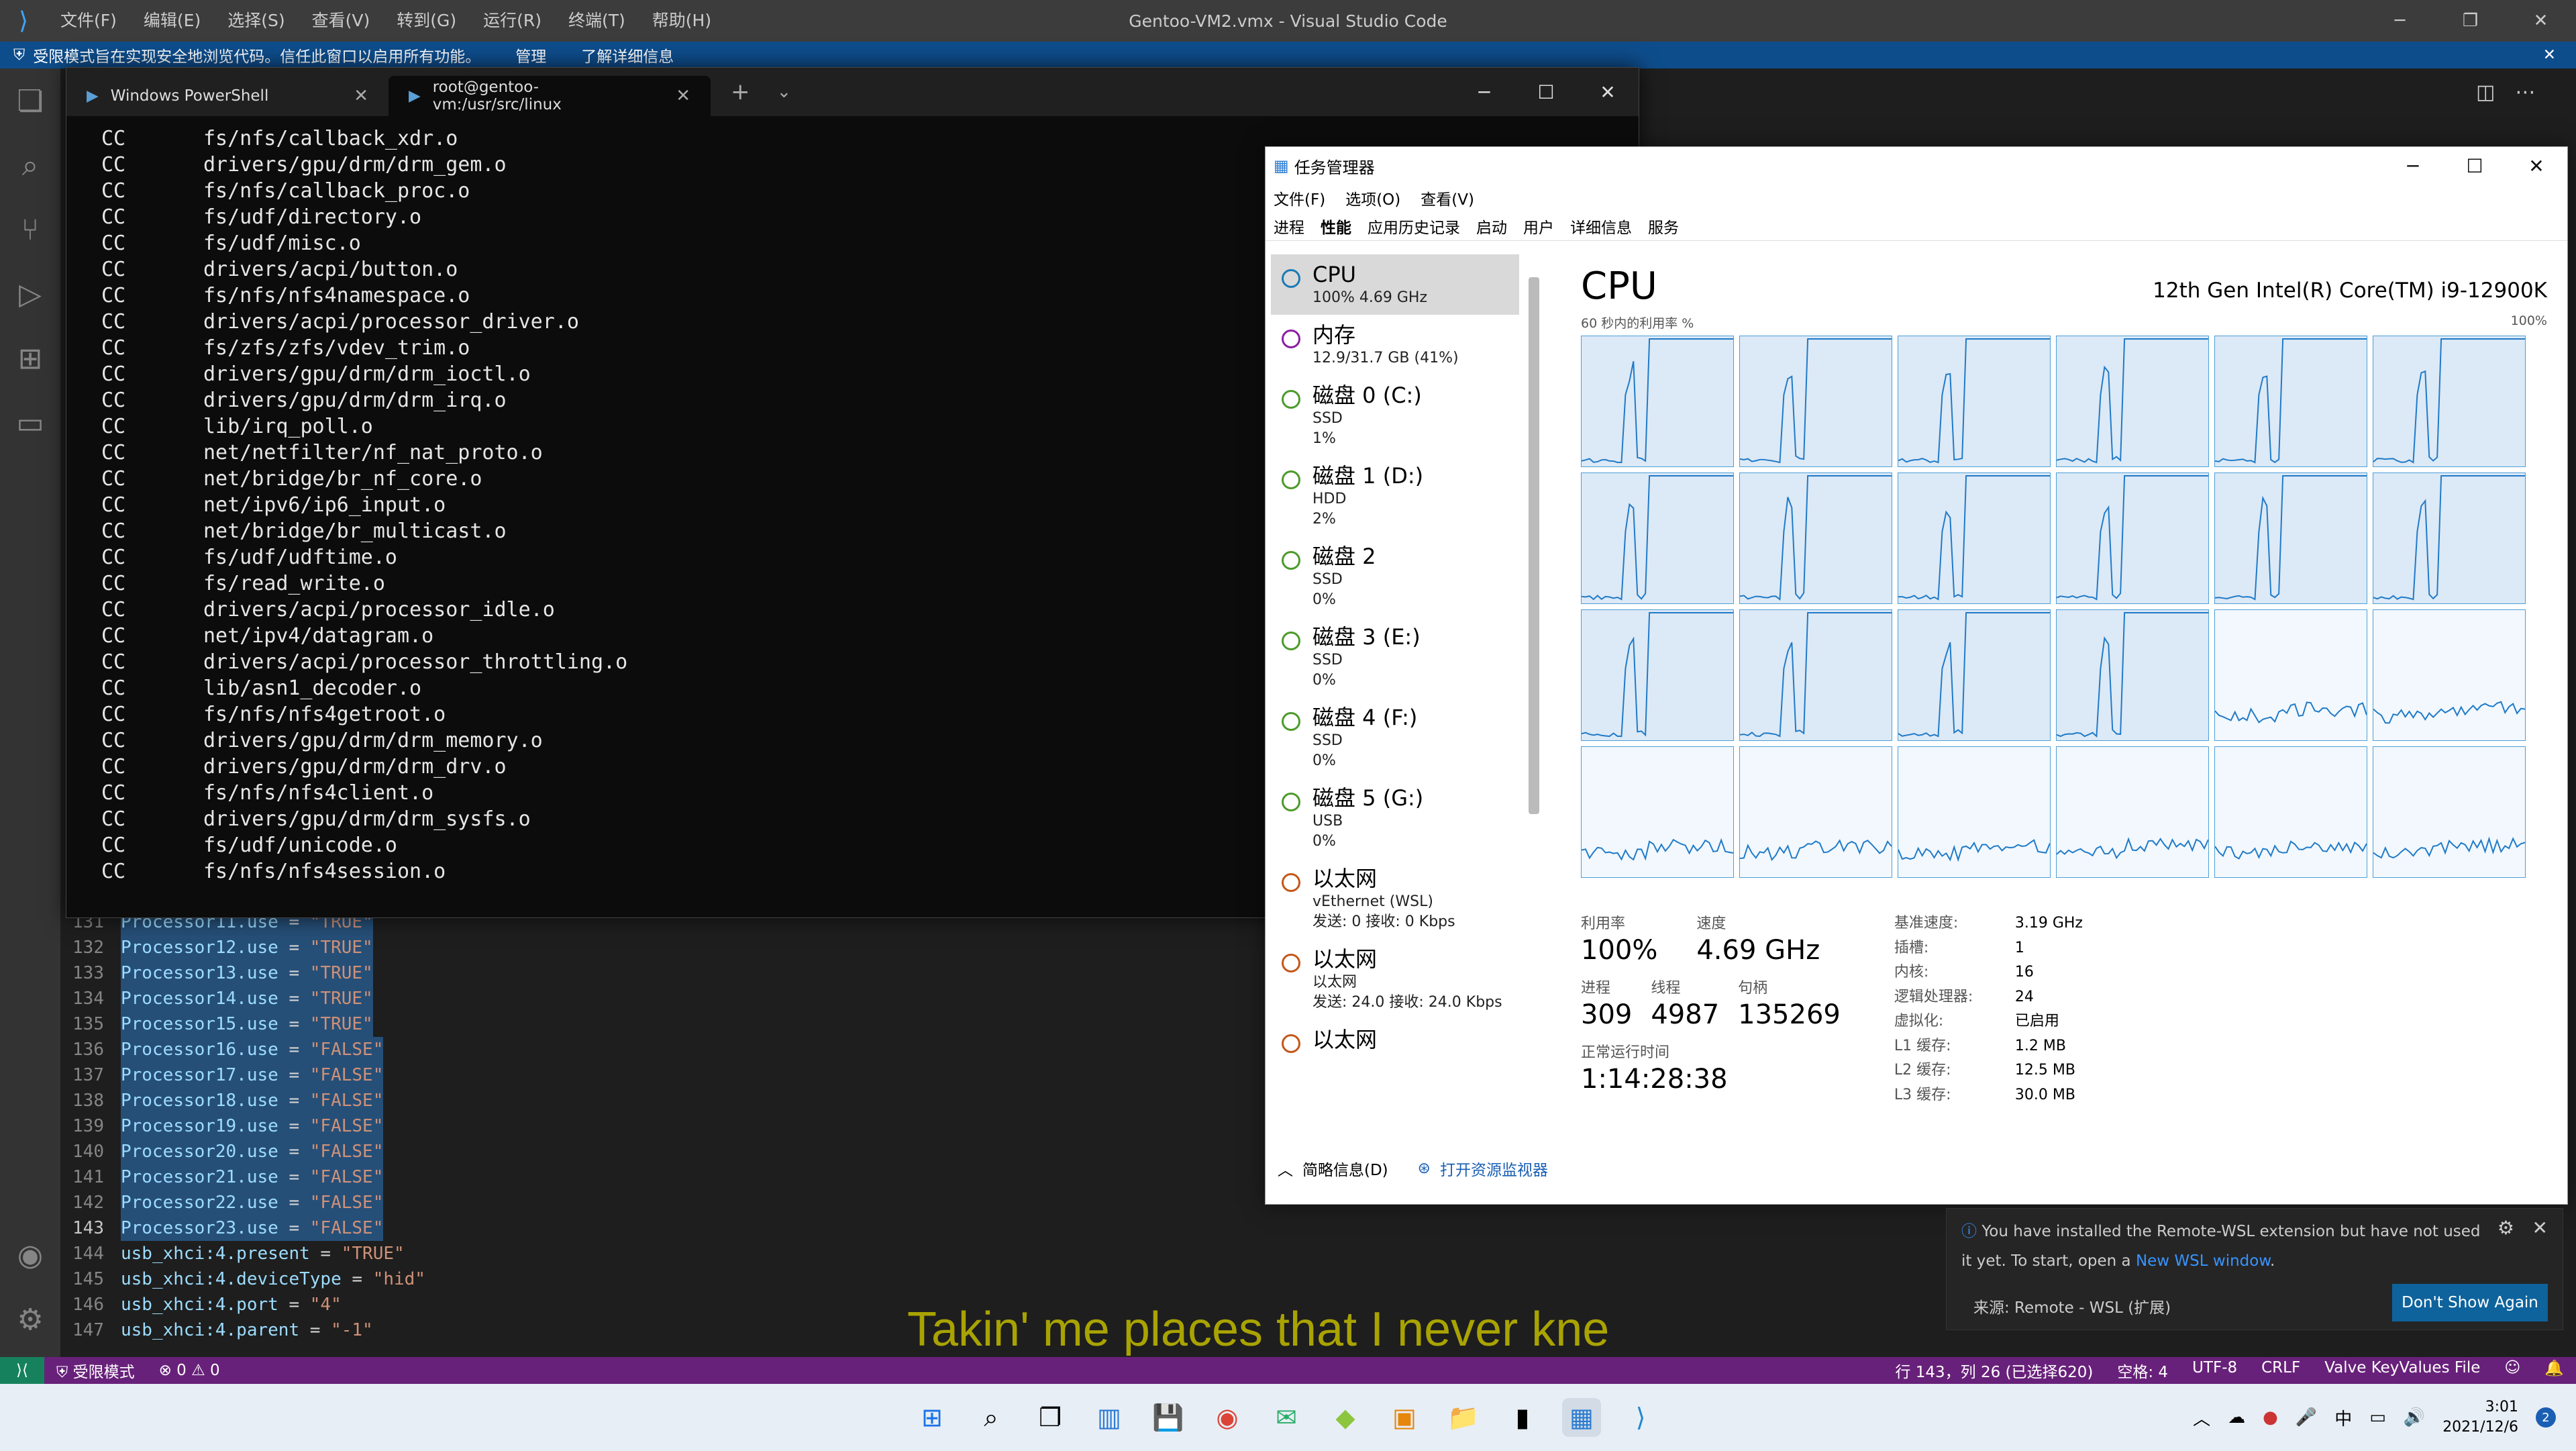  I want to click on taskmgr-menu-item: 查看(V), so click(1447, 198).